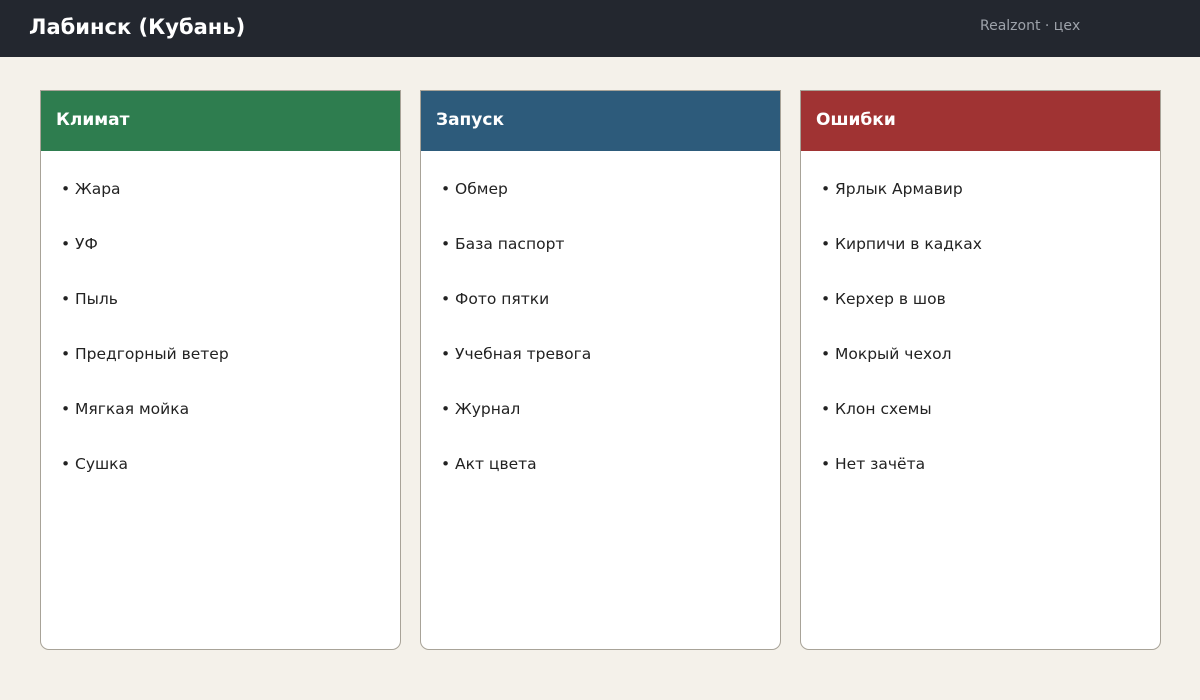  Describe the element at coordinates (980, 121) in the screenshot. I see `card-header: Ошибки` at that location.